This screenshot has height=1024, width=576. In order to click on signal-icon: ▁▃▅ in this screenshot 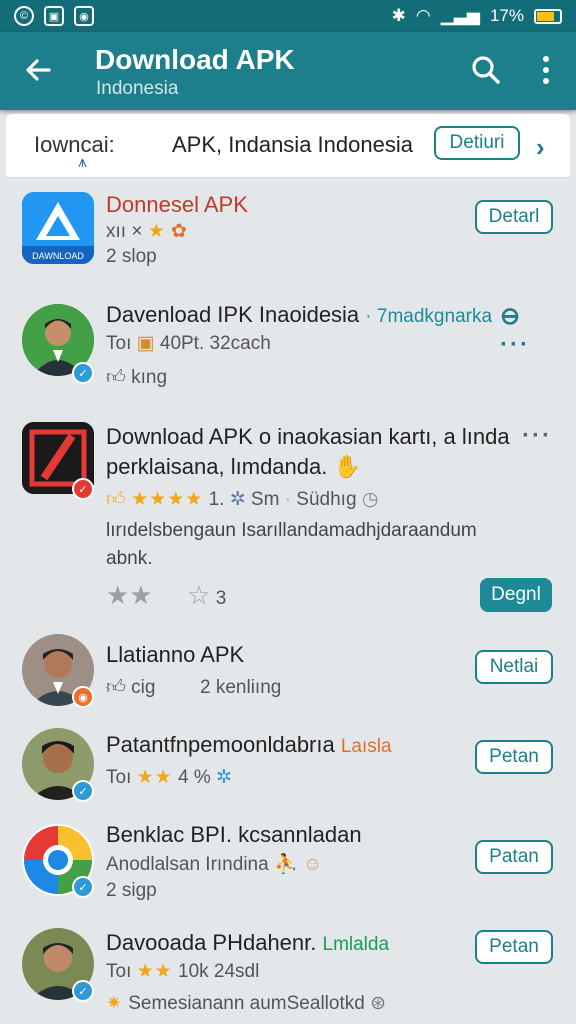, I will do `click(460, 15)`.